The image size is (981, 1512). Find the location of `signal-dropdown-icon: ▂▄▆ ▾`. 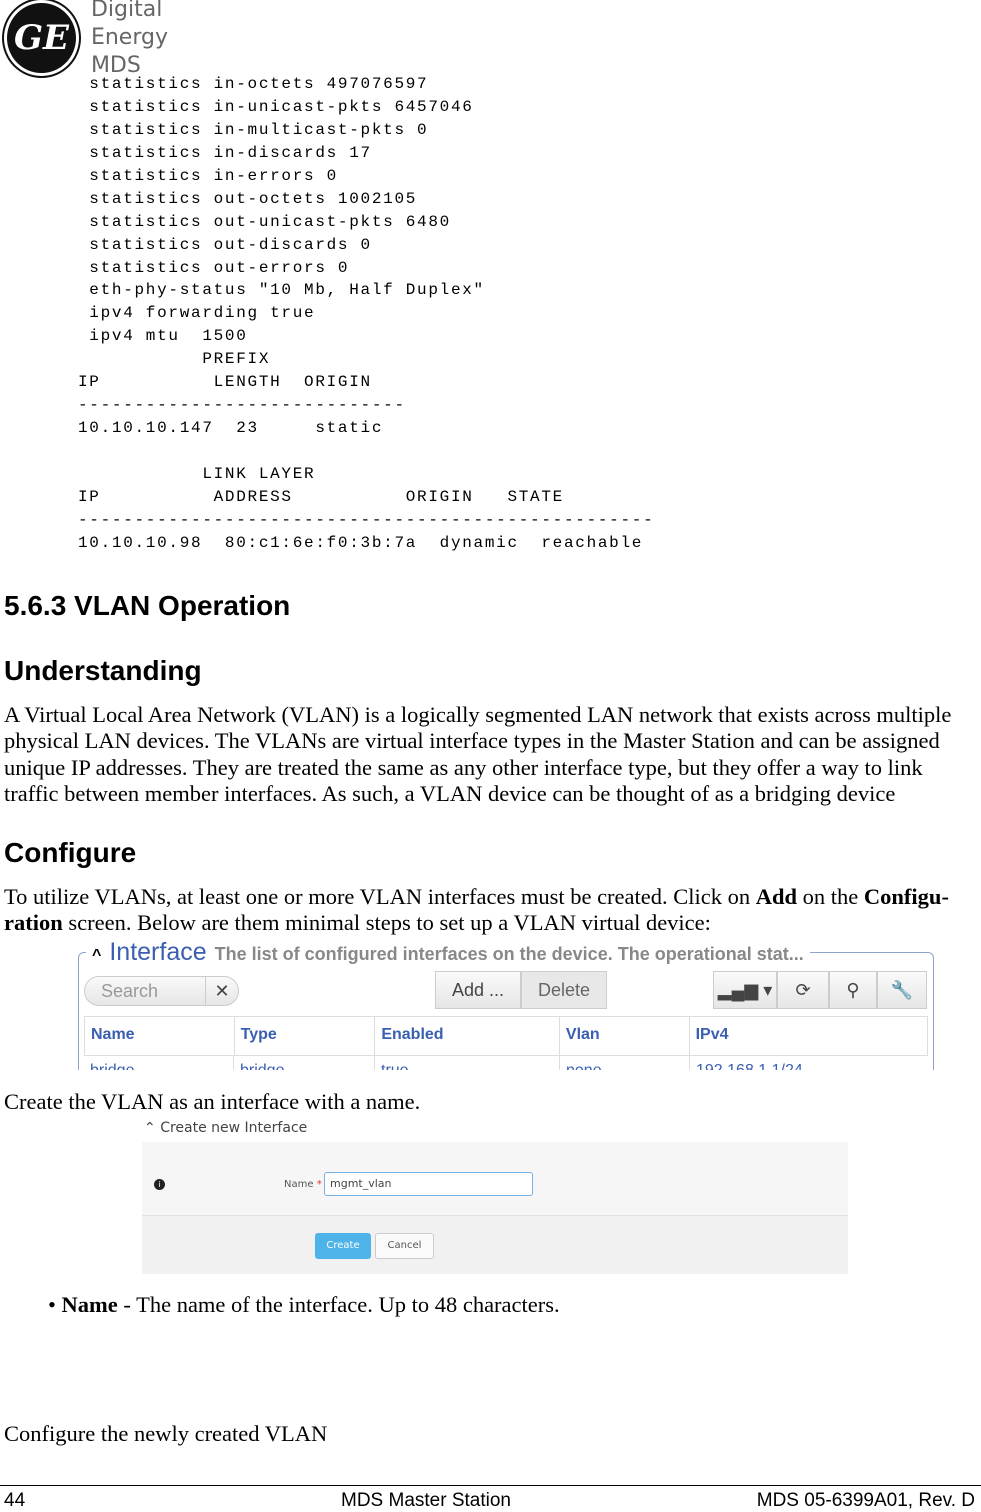

signal-dropdown-icon: ▂▄▆ ▾ is located at coordinates (745, 990).